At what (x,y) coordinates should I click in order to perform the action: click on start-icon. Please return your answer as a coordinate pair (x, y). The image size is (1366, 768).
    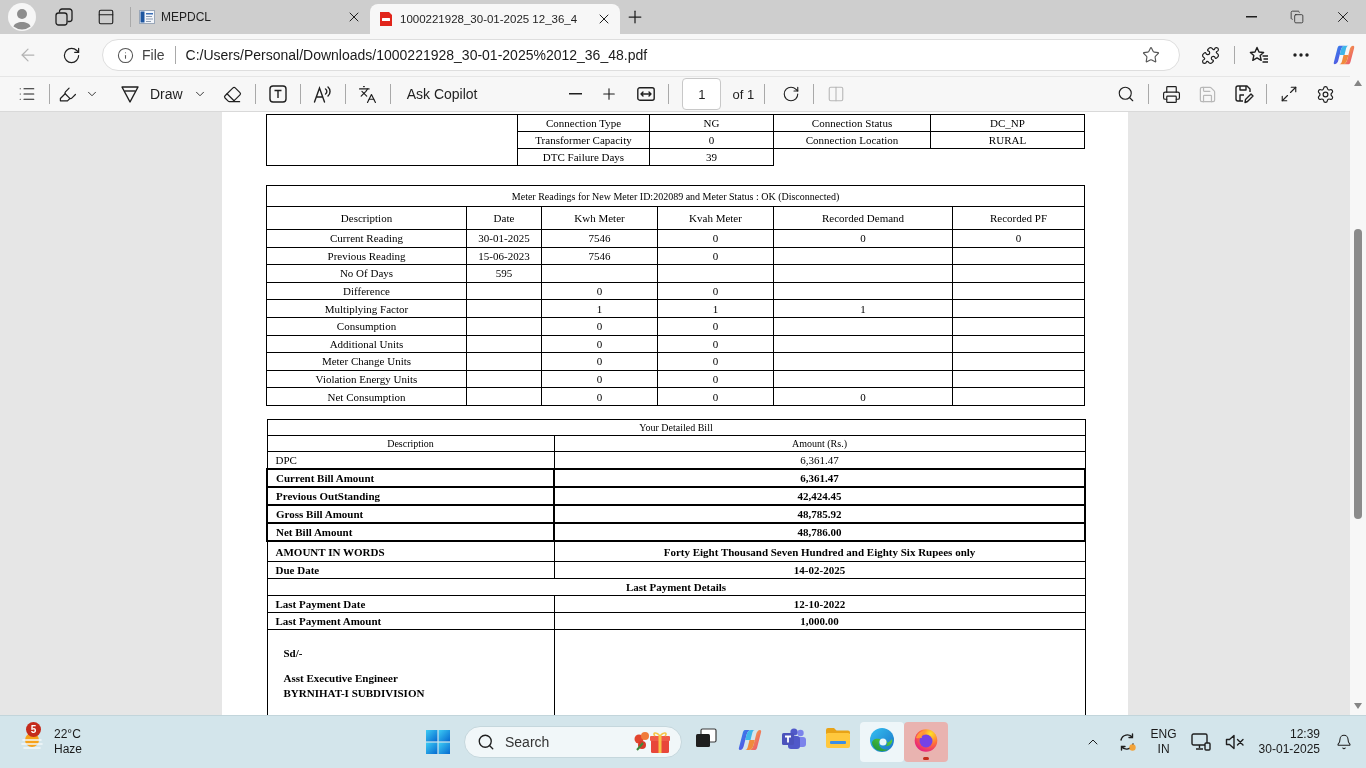
    Looking at the image, I should click on (438, 742).